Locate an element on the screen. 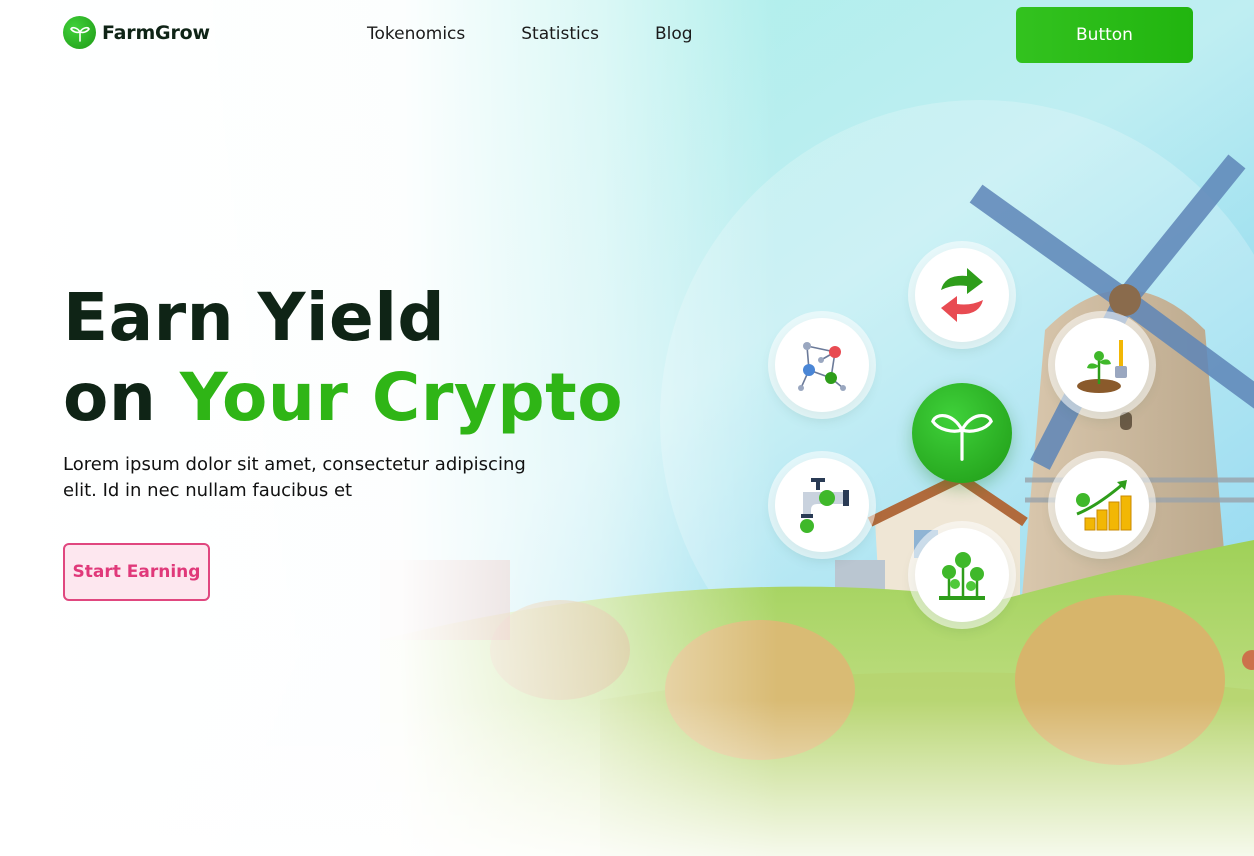  sprout-icon is located at coordinates (962, 437).